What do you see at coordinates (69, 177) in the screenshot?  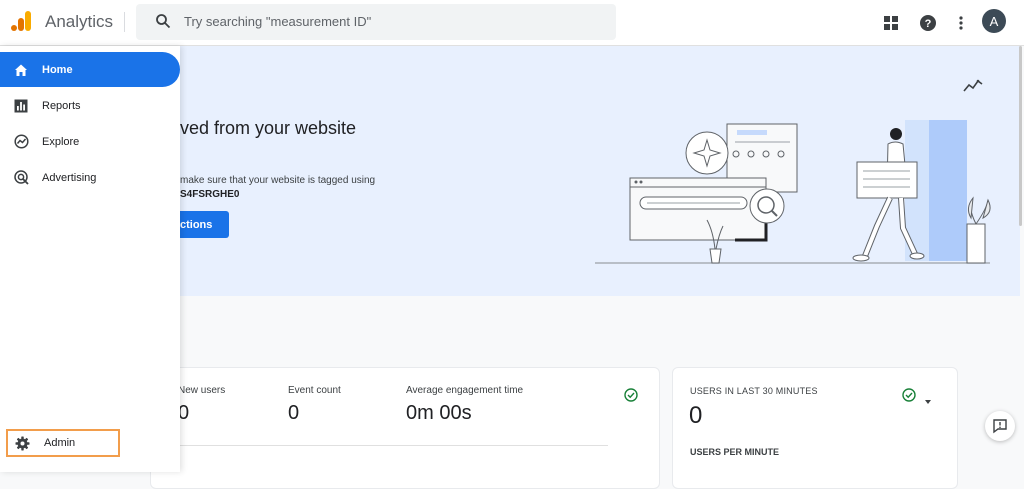 I see `sidebar-item-label: Advertising` at bounding box center [69, 177].